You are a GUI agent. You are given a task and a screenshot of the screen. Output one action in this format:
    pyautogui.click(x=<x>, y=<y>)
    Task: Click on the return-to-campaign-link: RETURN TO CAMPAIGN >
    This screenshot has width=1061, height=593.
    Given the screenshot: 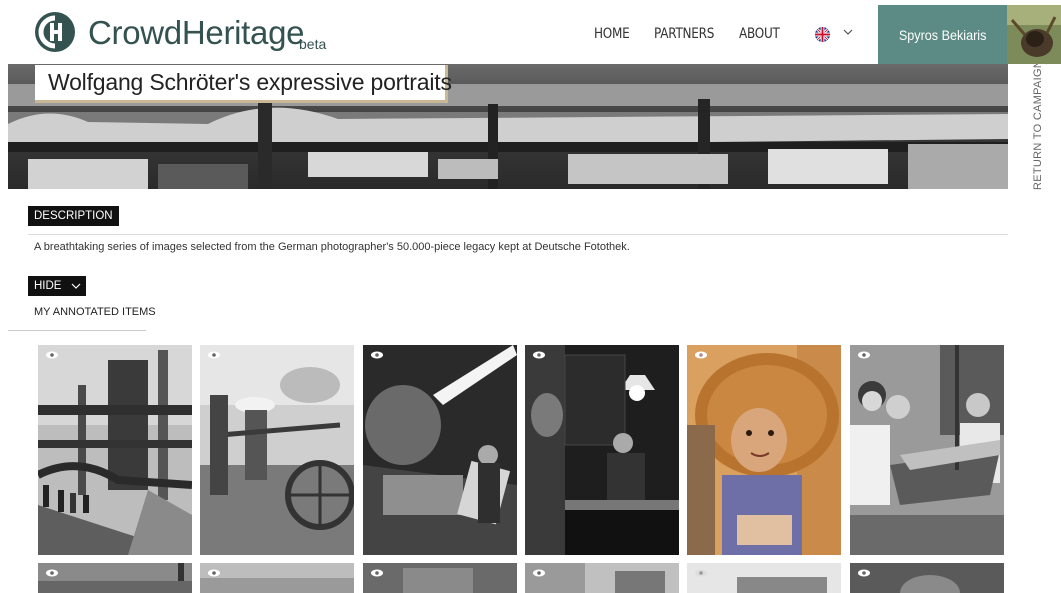 What is the action you would take?
    pyautogui.click(x=1038, y=120)
    